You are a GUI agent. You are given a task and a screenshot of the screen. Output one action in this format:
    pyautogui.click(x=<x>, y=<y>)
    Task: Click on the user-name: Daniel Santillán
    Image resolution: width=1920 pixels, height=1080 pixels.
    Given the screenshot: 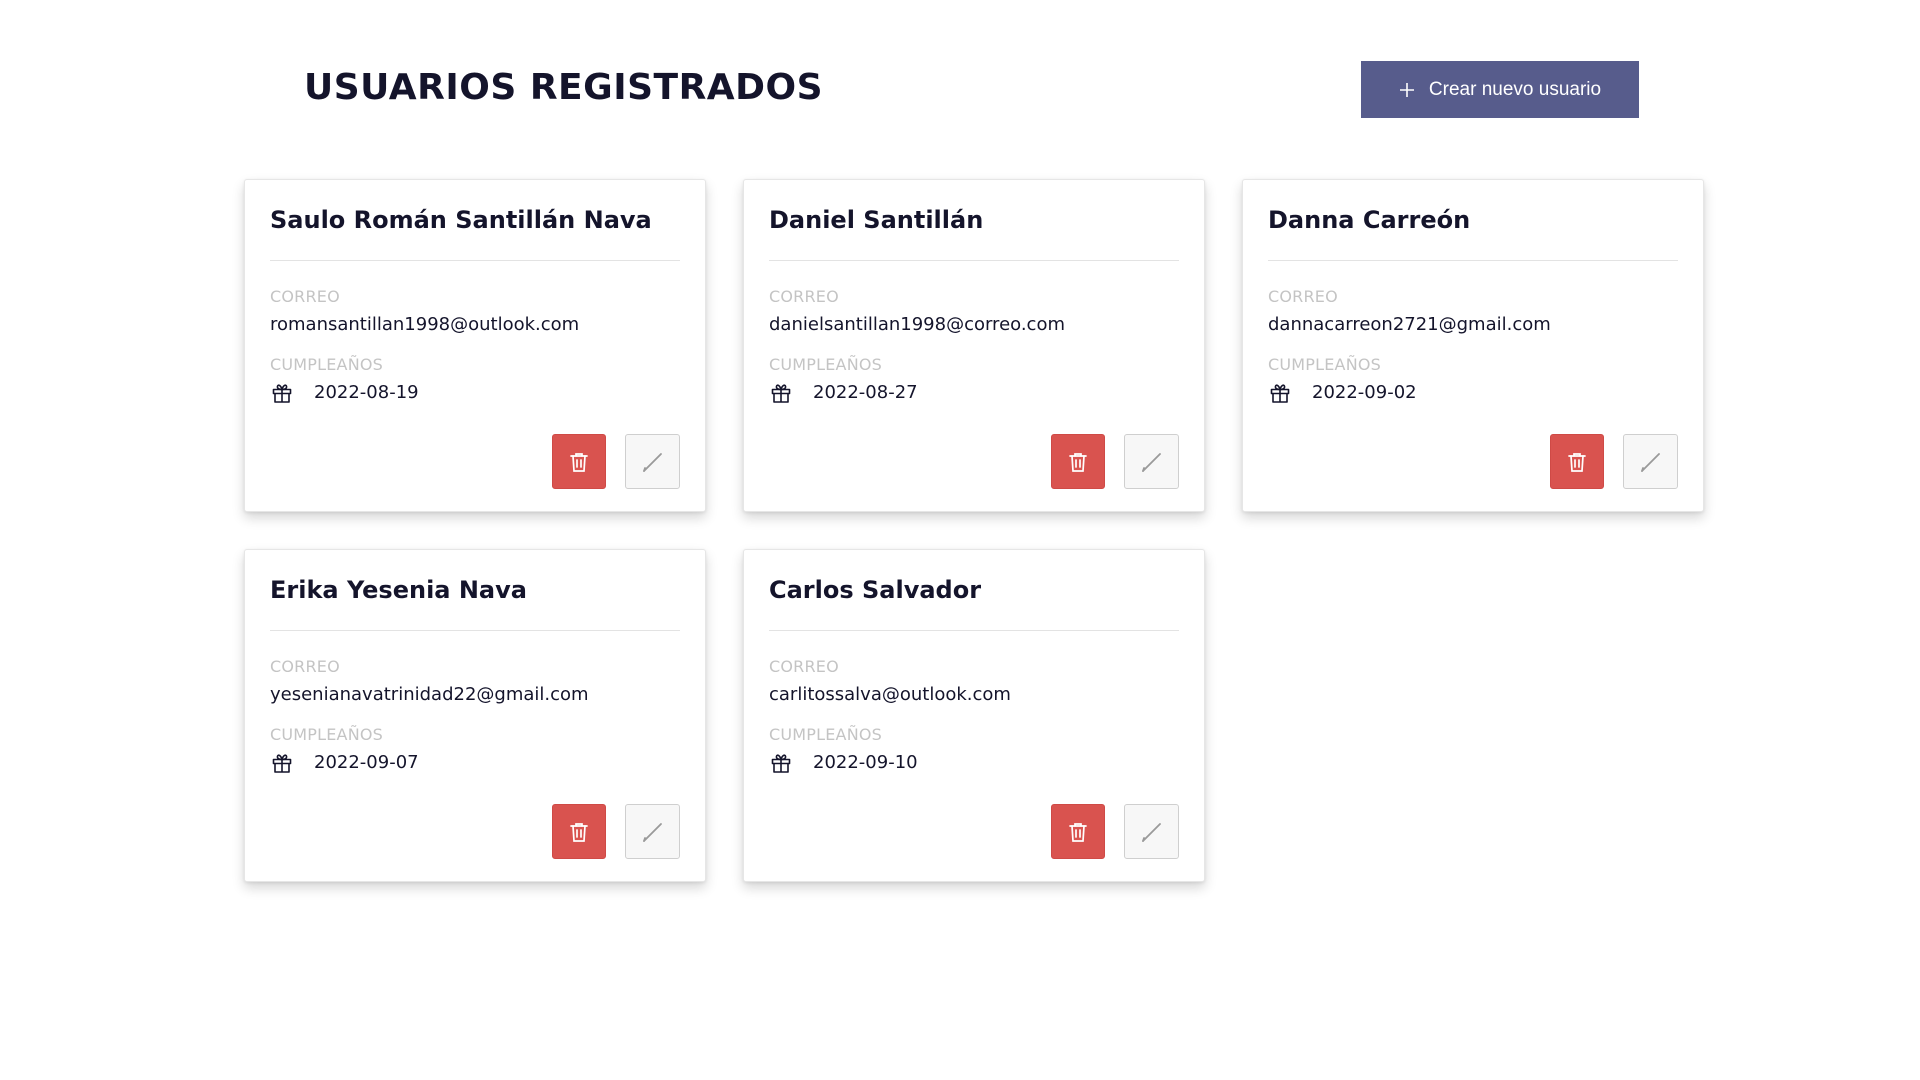 What is the action you would take?
    pyautogui.click(x=876, y=220)
    